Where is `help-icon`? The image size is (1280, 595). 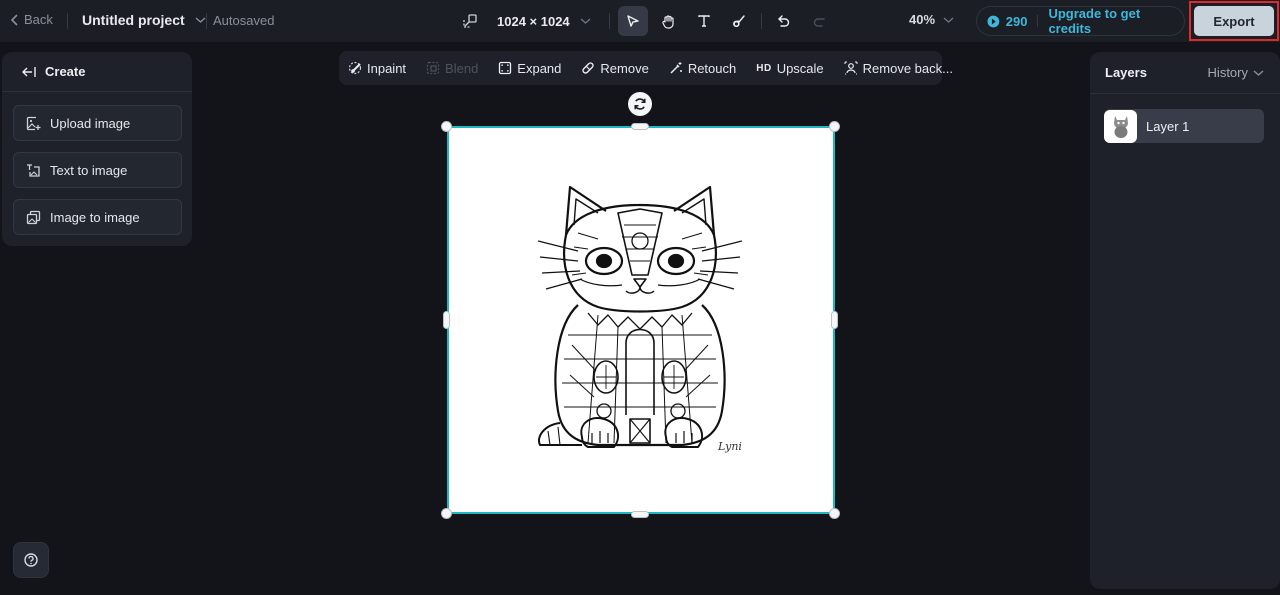 help-icon is located at coordinates (31, 560).